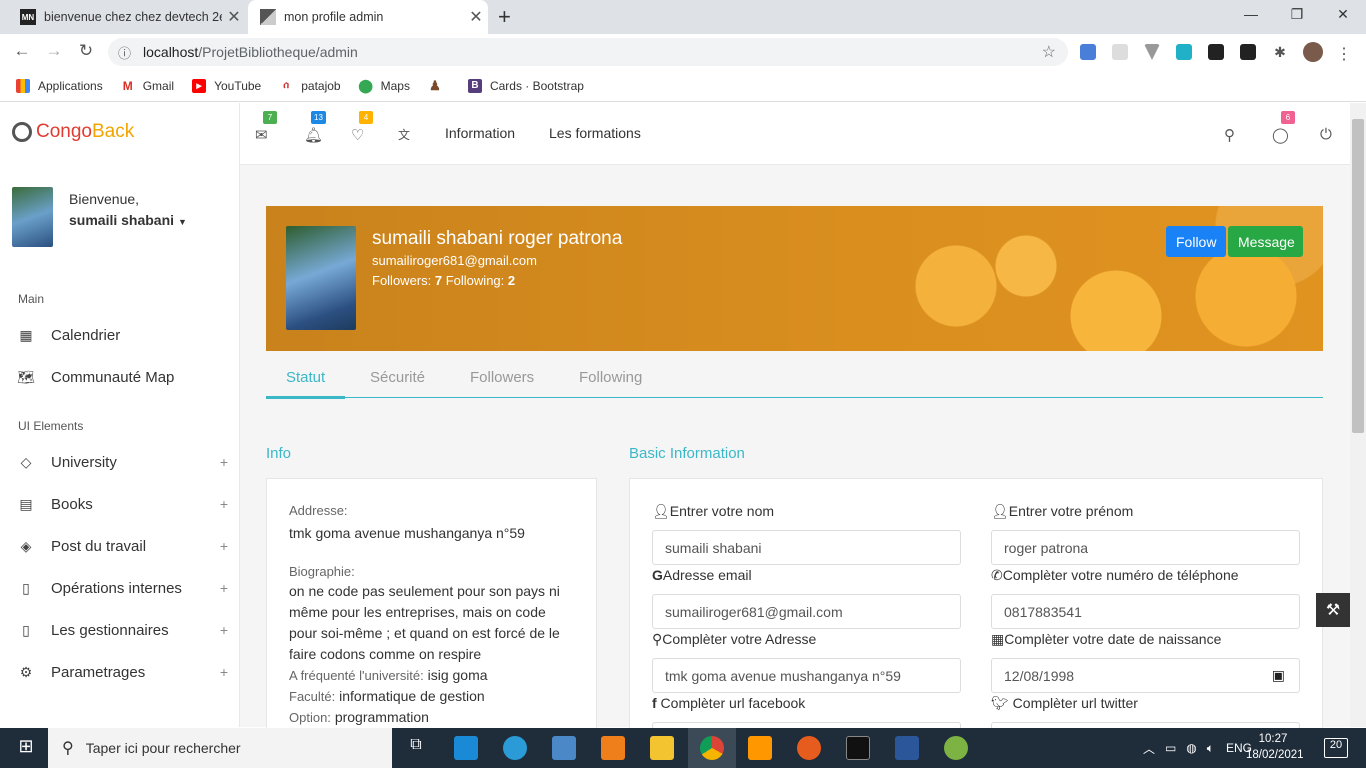 Image resolution: width=1366 pixels, height=768 pixels. Describe the element at coordinates (806, 675) in the screenshot. I see `adresse-input: tmk goma avenue mushanganya n°59` at that location.